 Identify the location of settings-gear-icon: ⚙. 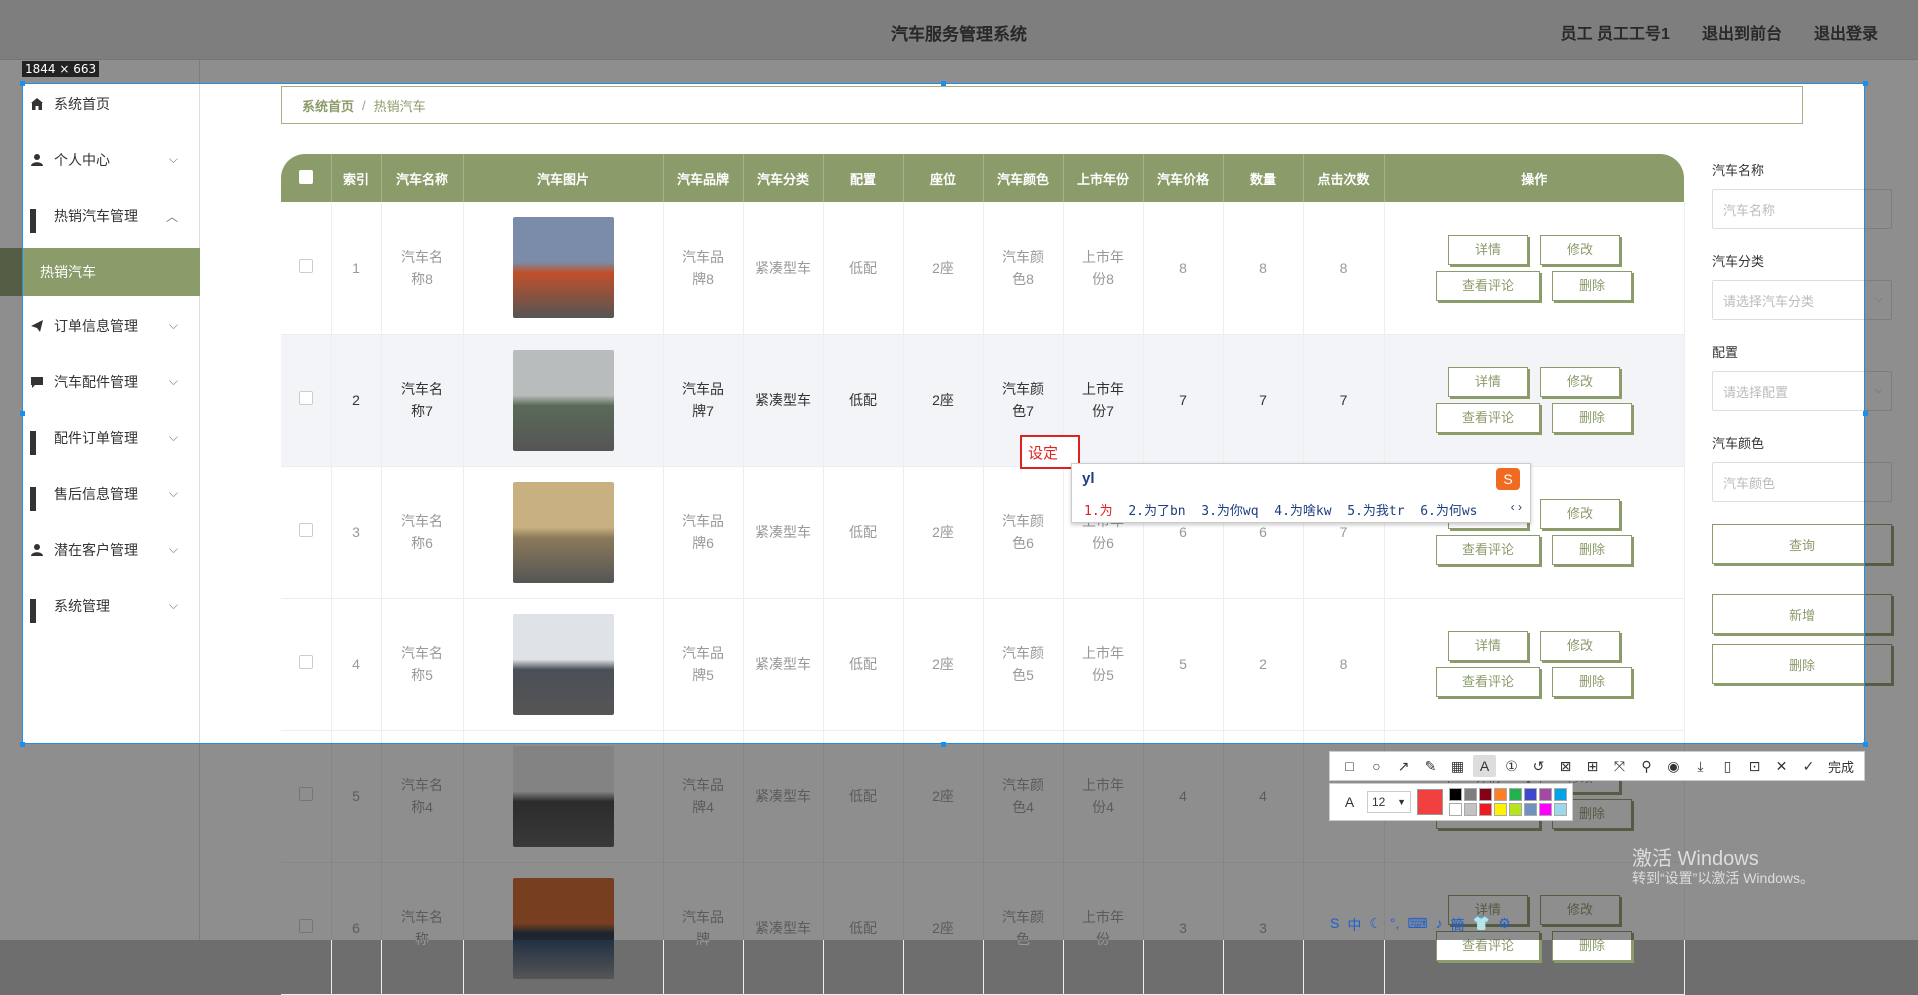
(1504, 925).